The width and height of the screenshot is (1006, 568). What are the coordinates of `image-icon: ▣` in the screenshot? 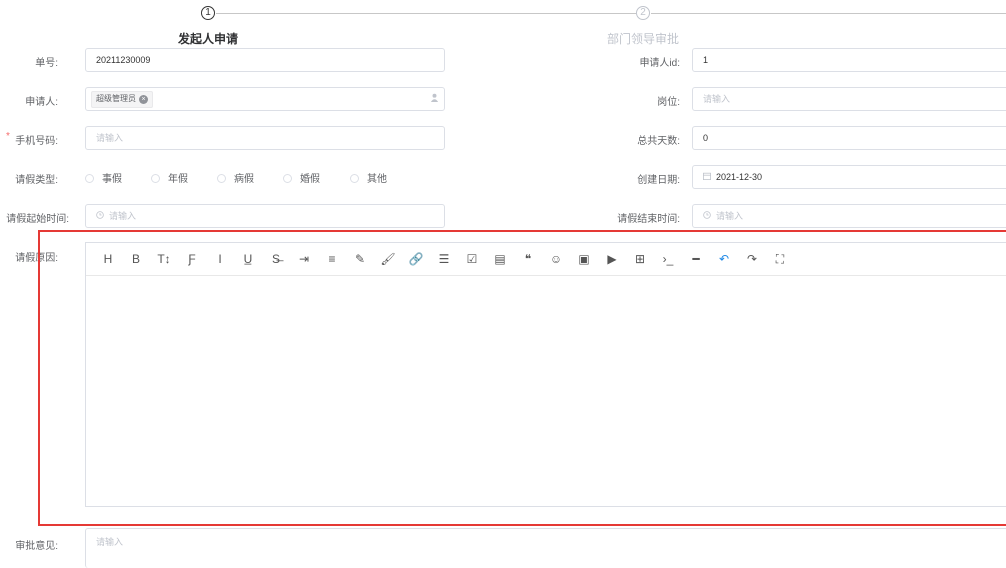 It's located at (584, 259).